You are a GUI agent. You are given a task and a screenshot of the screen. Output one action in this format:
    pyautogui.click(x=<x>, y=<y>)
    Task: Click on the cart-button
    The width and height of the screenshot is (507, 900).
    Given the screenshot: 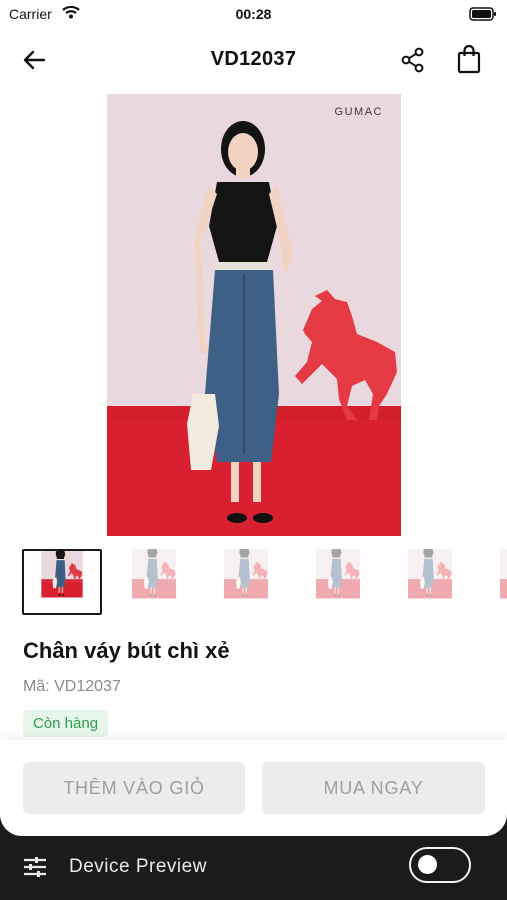 What is the action you would take?
    pyautogui.click(x=469, y=59)
    